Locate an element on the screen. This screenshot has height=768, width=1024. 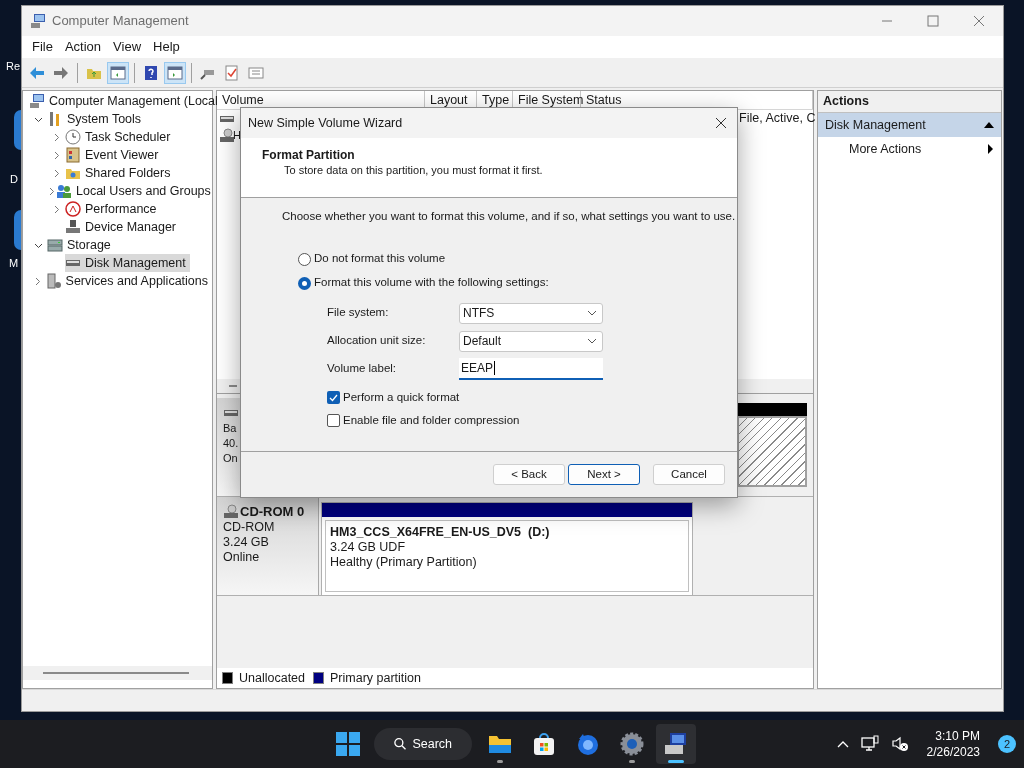
collapse-arrow-icon is located at coordinates (989, 125).